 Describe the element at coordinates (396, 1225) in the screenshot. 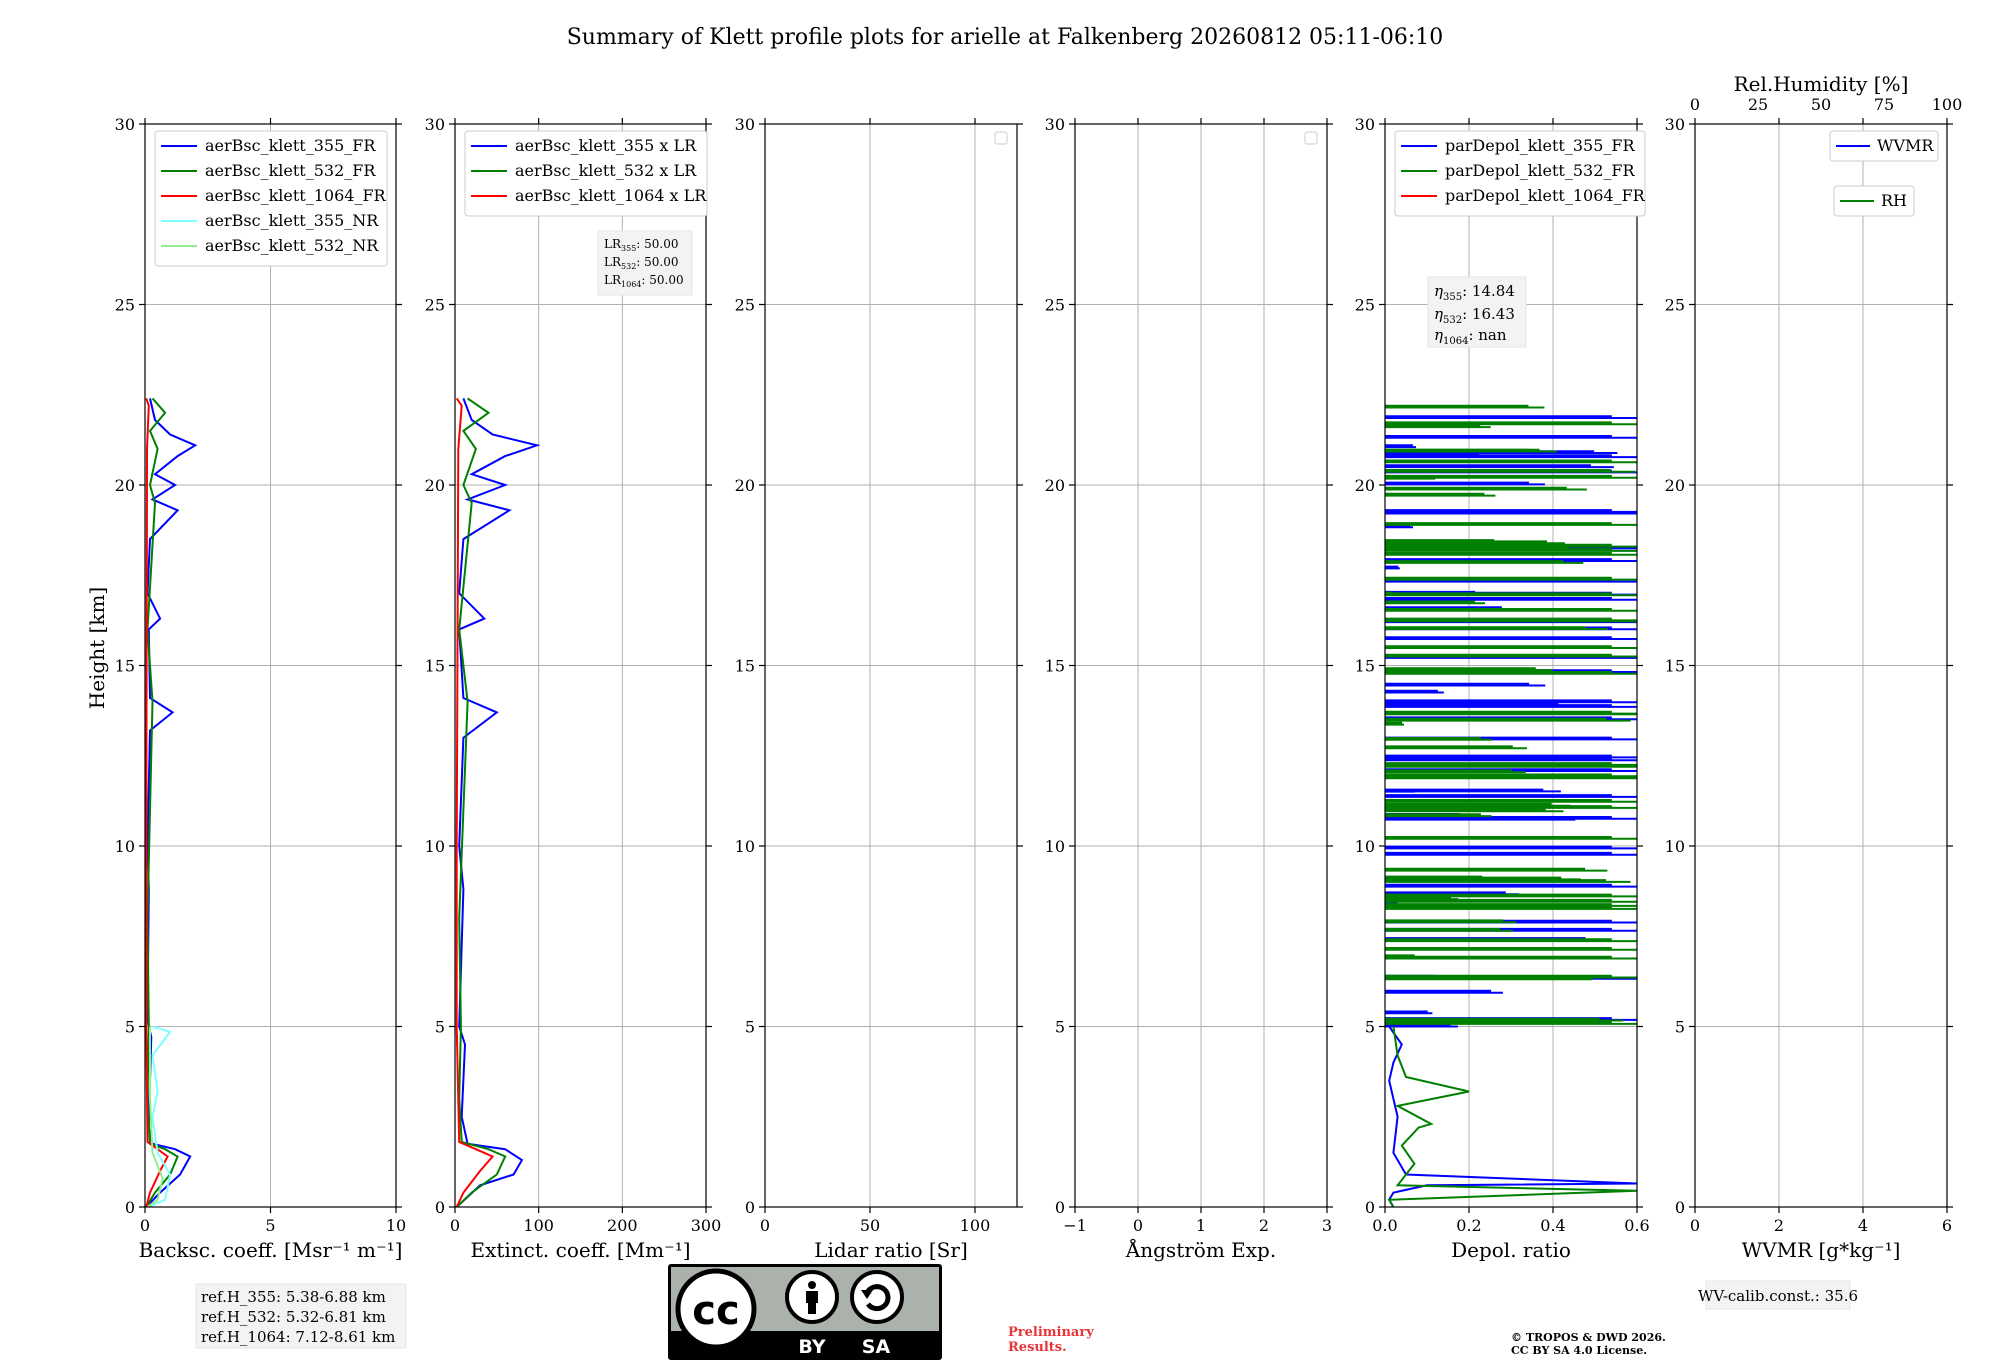

I see `x-tick-label: 10` at that location.